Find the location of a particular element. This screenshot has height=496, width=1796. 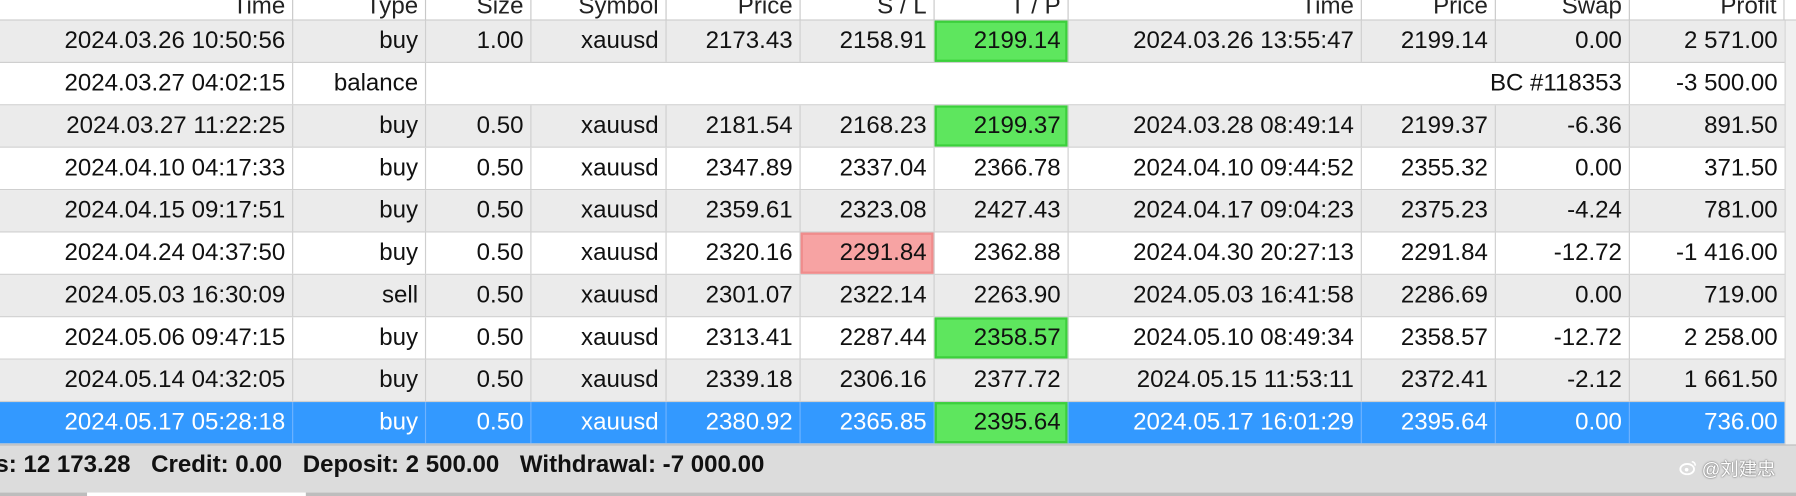

cell-close-time: 2024.05.17 16:01:29 is located at coordinates (1215, 423).